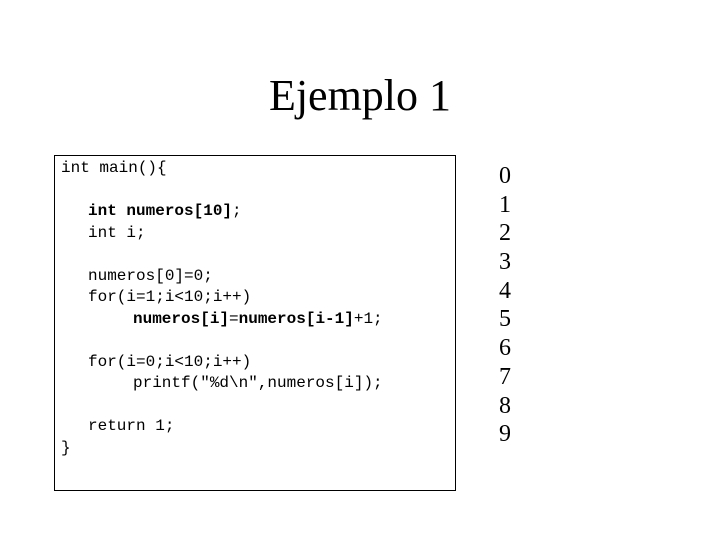  I want to click on code-line: numeros[0]=0;, so click(150, 276).